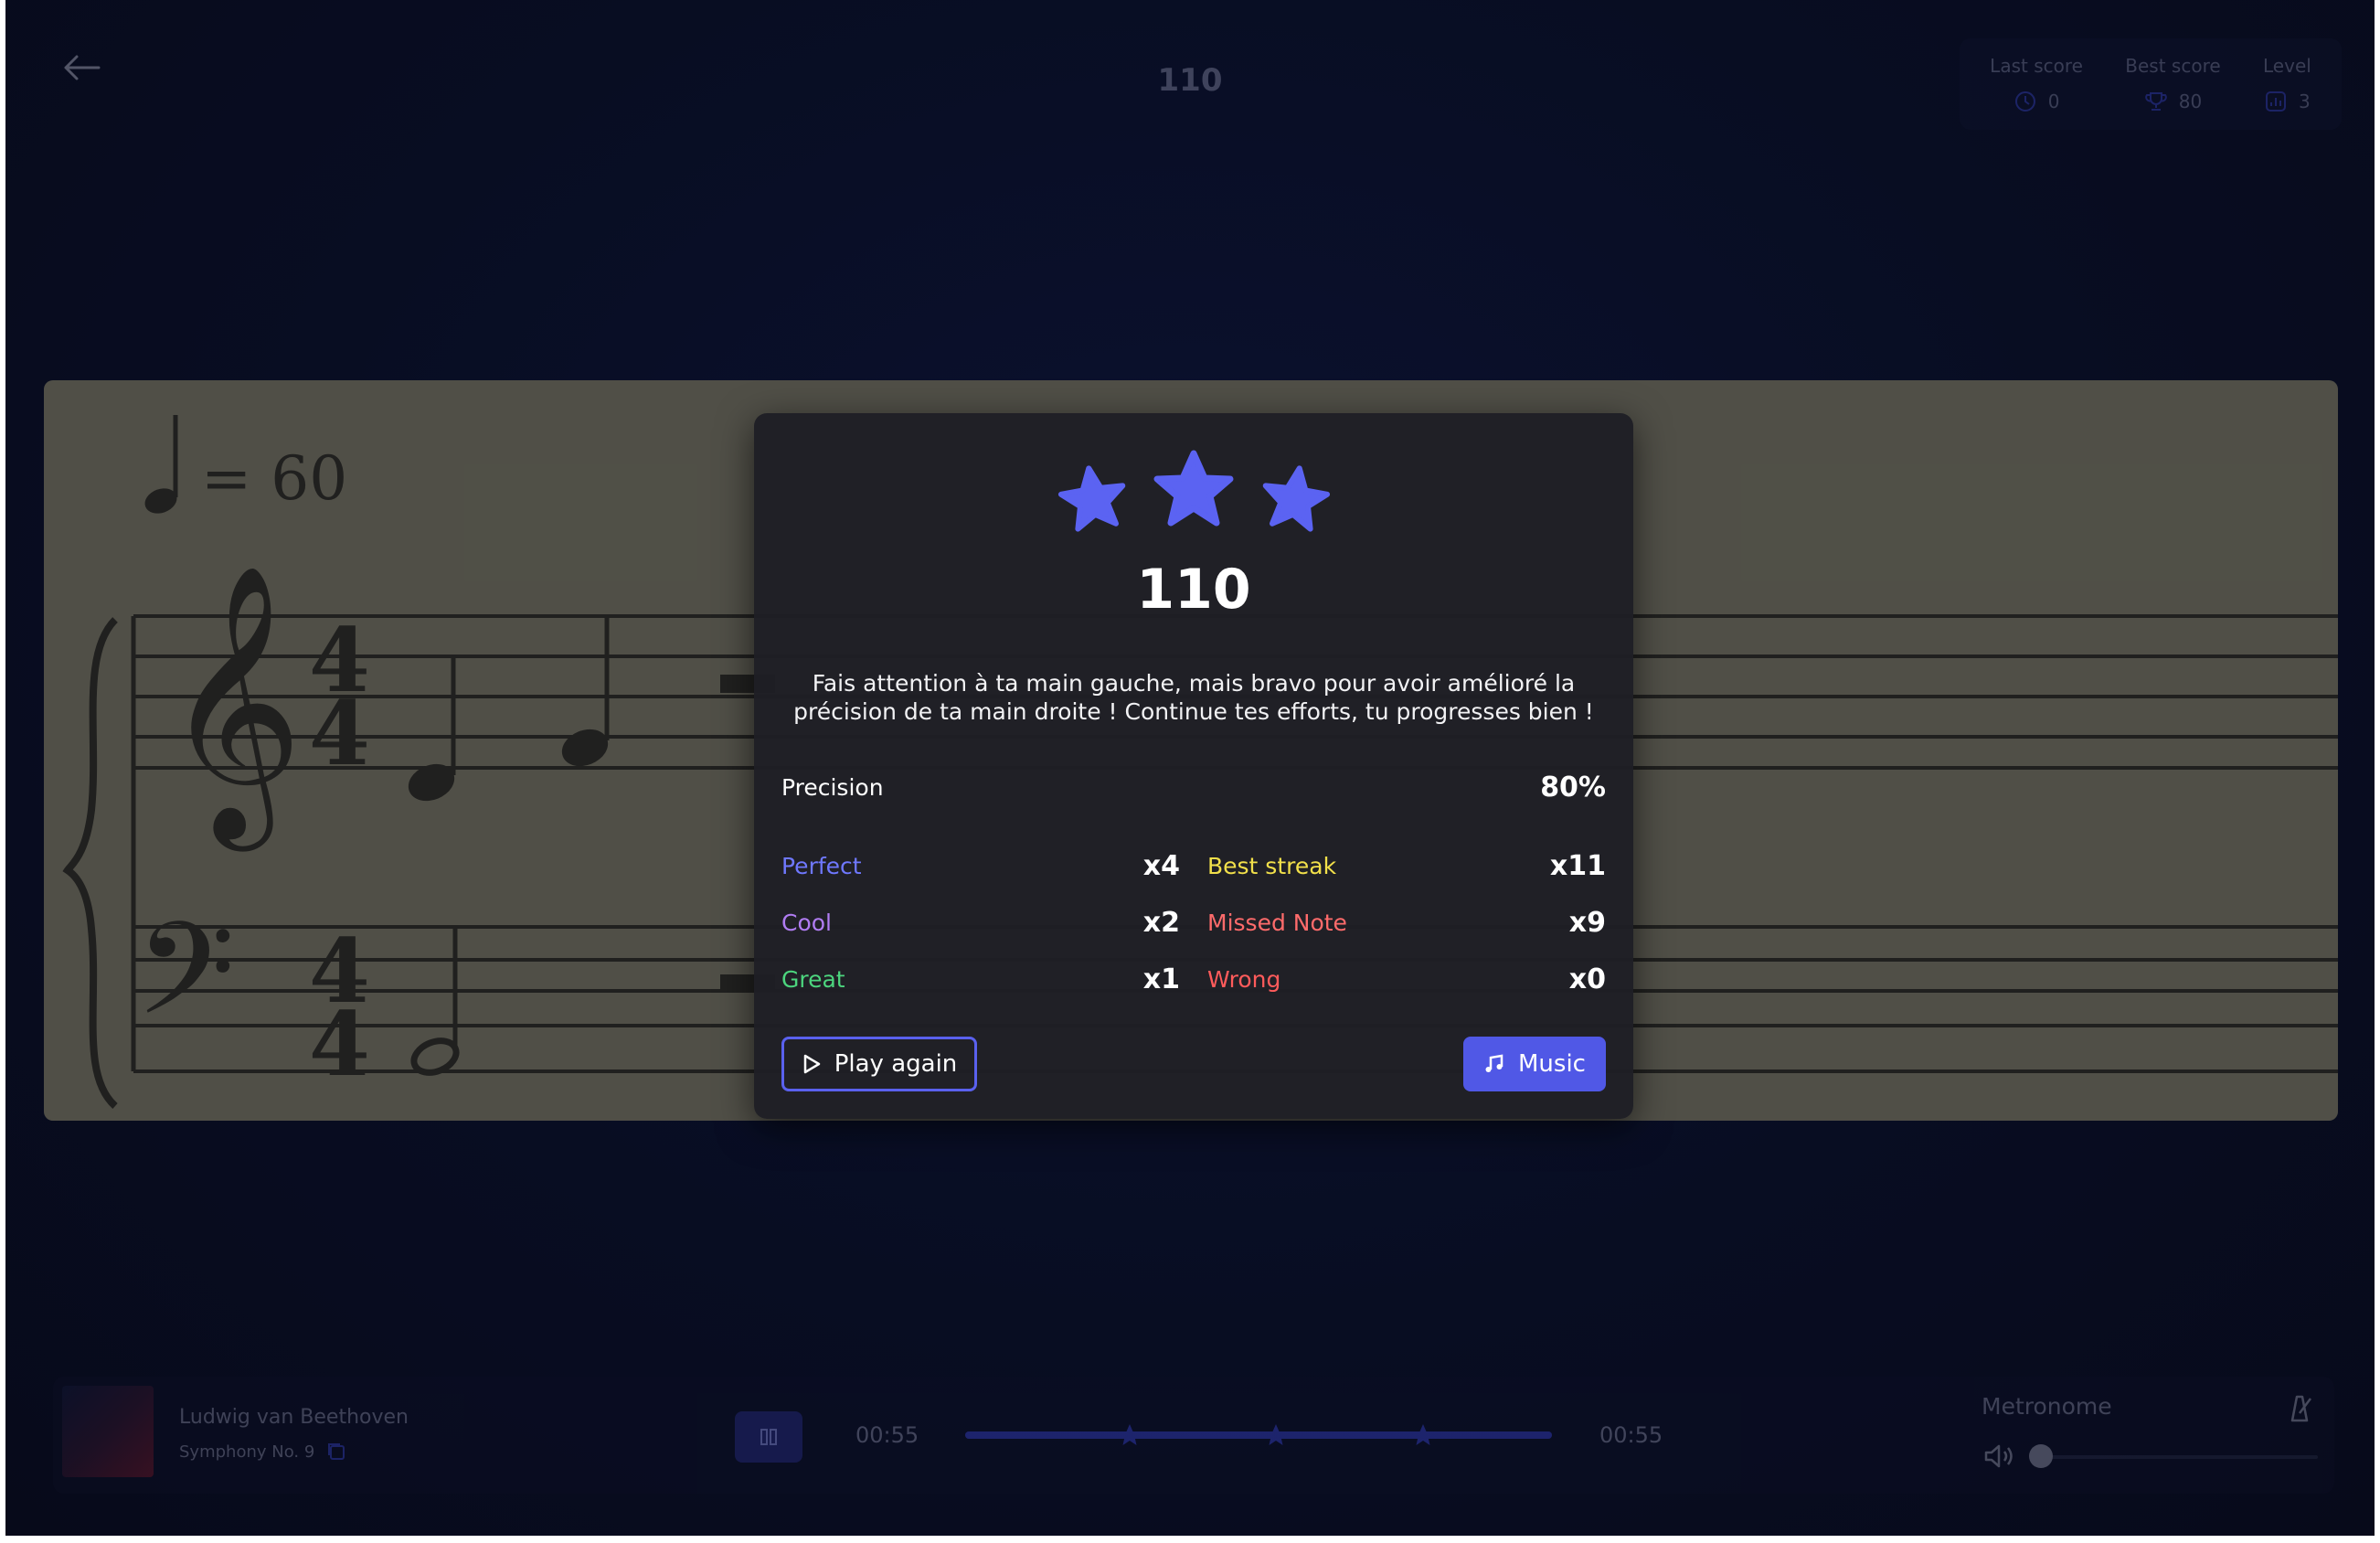 The image size is (2380, 1543). What do you see at coordinates (1272, 866) in the screenshot?
I see `stat-label: Best streak` at bounding box center [1272, 866].